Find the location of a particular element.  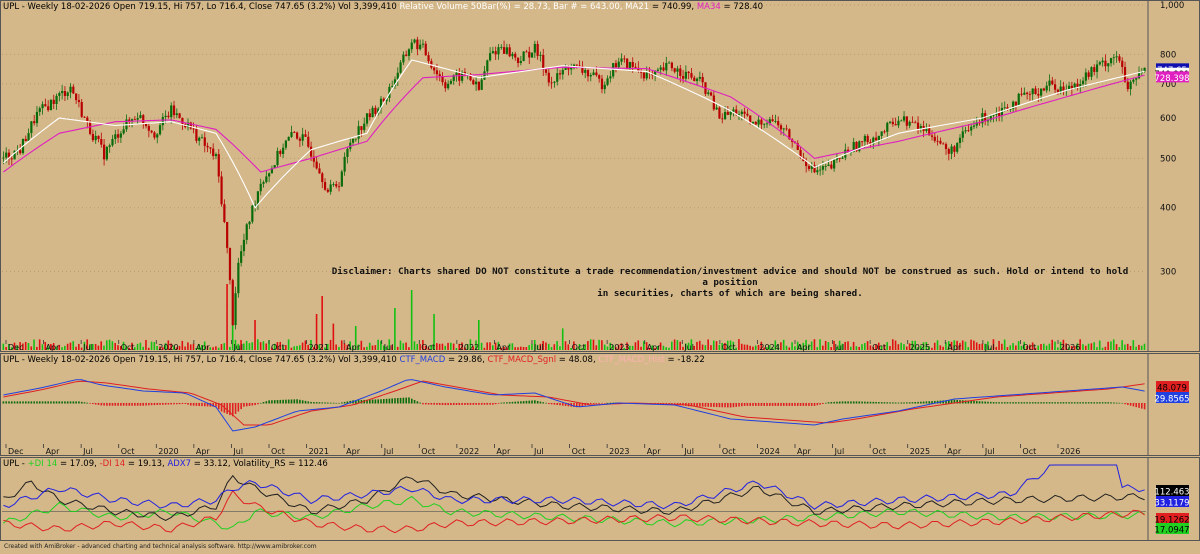

price-x-axis-label-11: Oct is located at coordinates (428, 347).